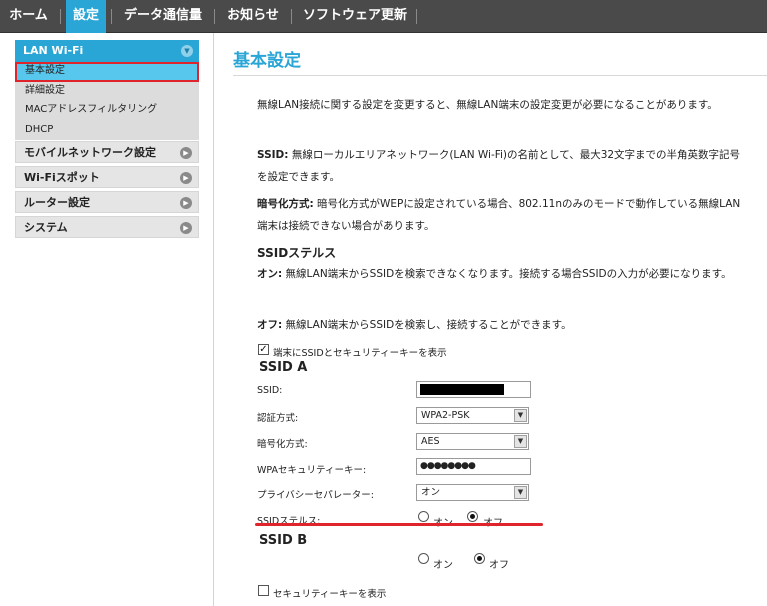 The image size is (767, 606). What do you see at coordinates (253, 16) in the screenshot?
I see `nav-notifications: お知らせ` at bounding box center [253, 16].